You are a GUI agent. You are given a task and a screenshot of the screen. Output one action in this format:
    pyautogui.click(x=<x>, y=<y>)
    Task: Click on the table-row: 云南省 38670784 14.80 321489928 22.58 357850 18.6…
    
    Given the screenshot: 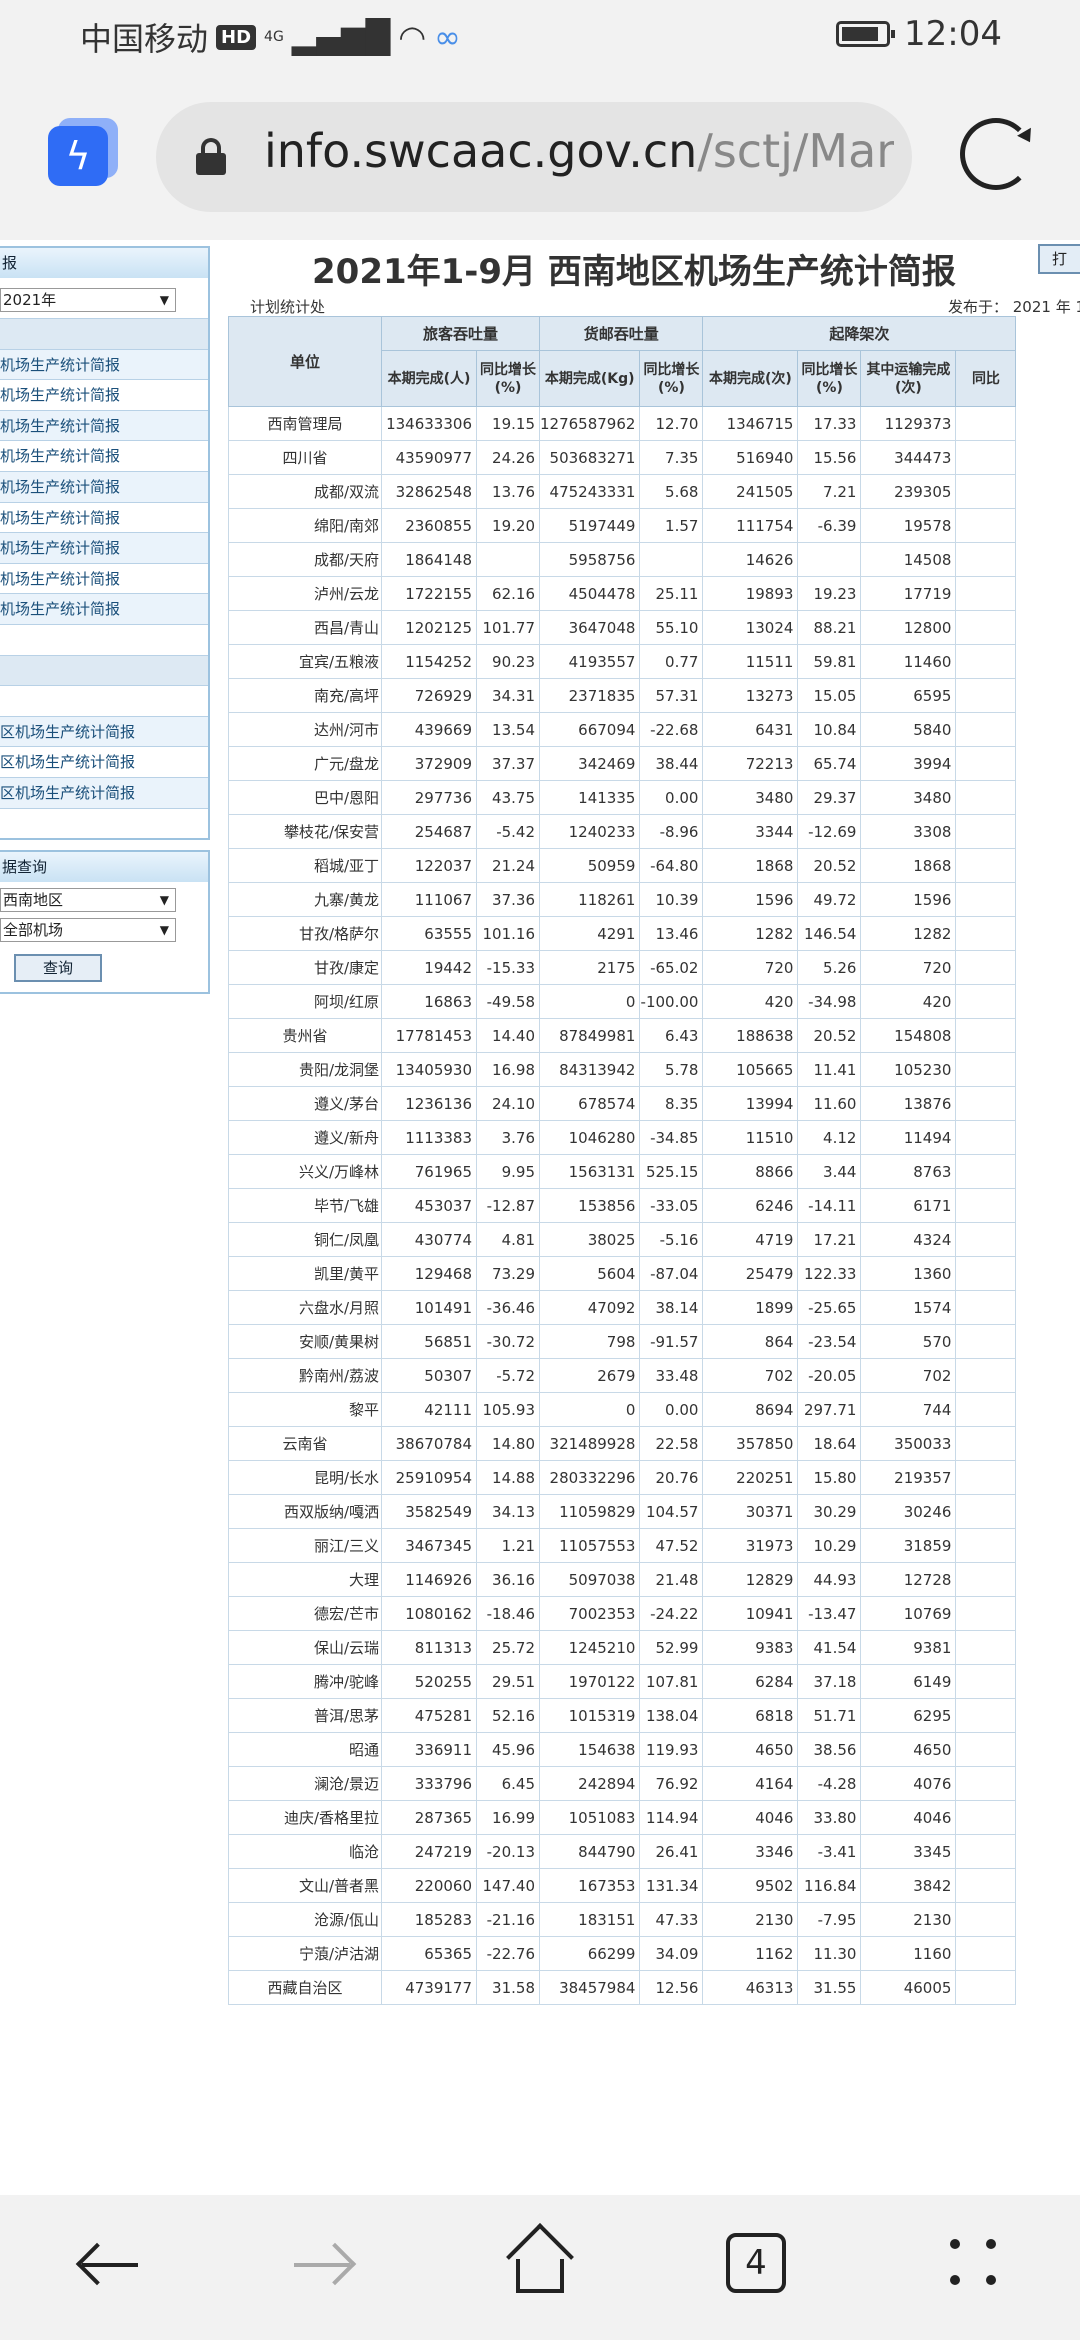 What is the action you would take?
    pyautogui.click(x=622, y=1443)
    